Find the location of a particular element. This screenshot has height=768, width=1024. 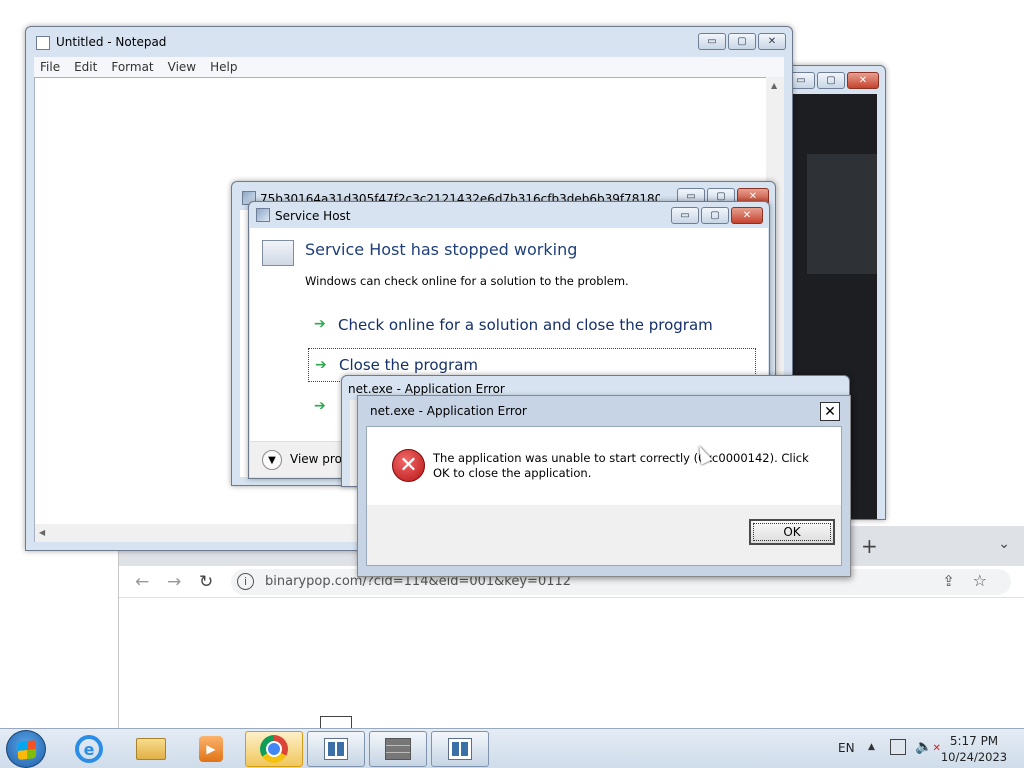

bookmark-star-icon: ☆ is located at coordinates (980, 580).